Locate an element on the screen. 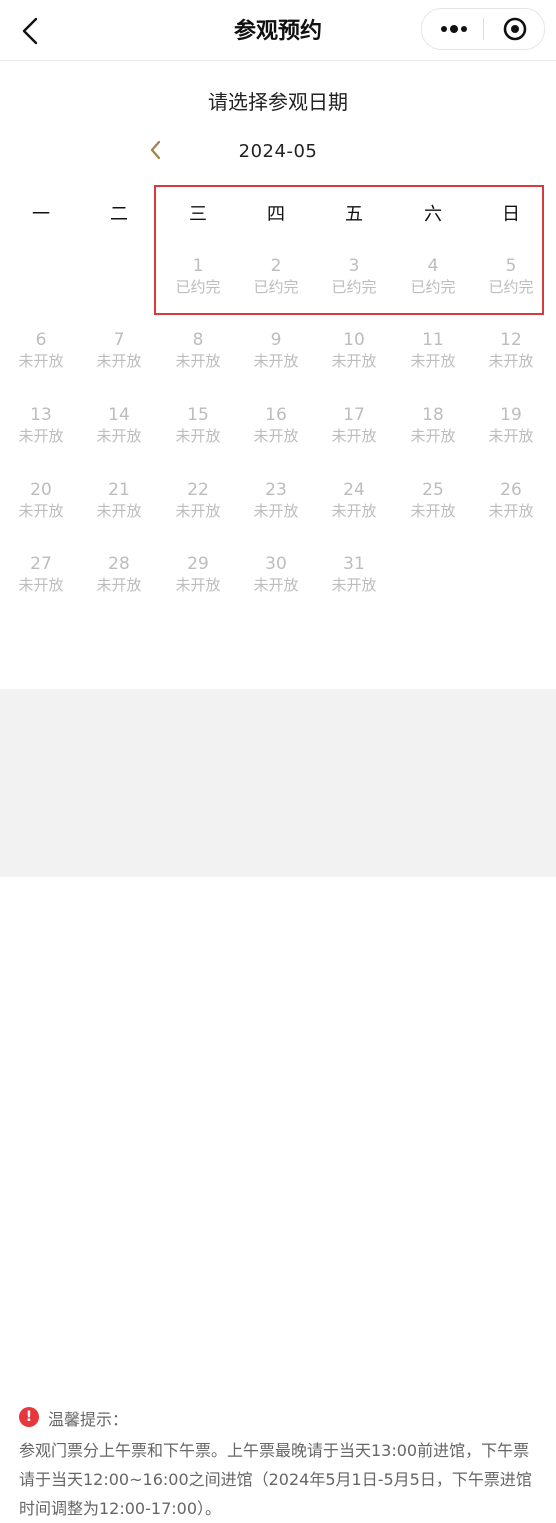 The image size is (556, 1523). weekday-label: 三 is located at coordinates (198, 214).